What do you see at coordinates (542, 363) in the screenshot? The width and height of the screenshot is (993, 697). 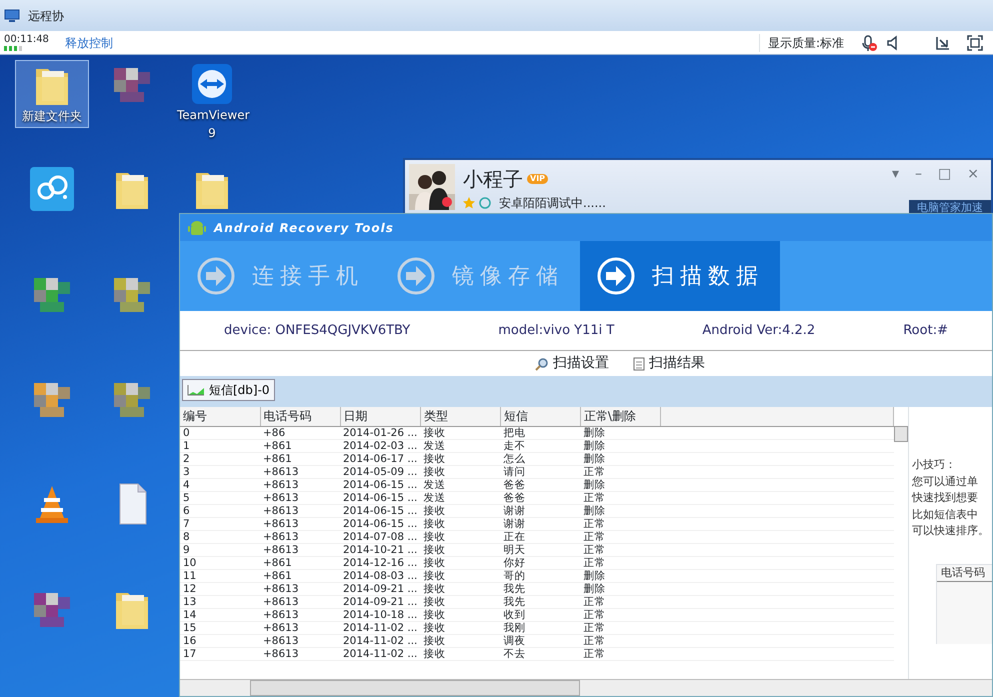 I see `search-icon` at bounding box center [542, 363].